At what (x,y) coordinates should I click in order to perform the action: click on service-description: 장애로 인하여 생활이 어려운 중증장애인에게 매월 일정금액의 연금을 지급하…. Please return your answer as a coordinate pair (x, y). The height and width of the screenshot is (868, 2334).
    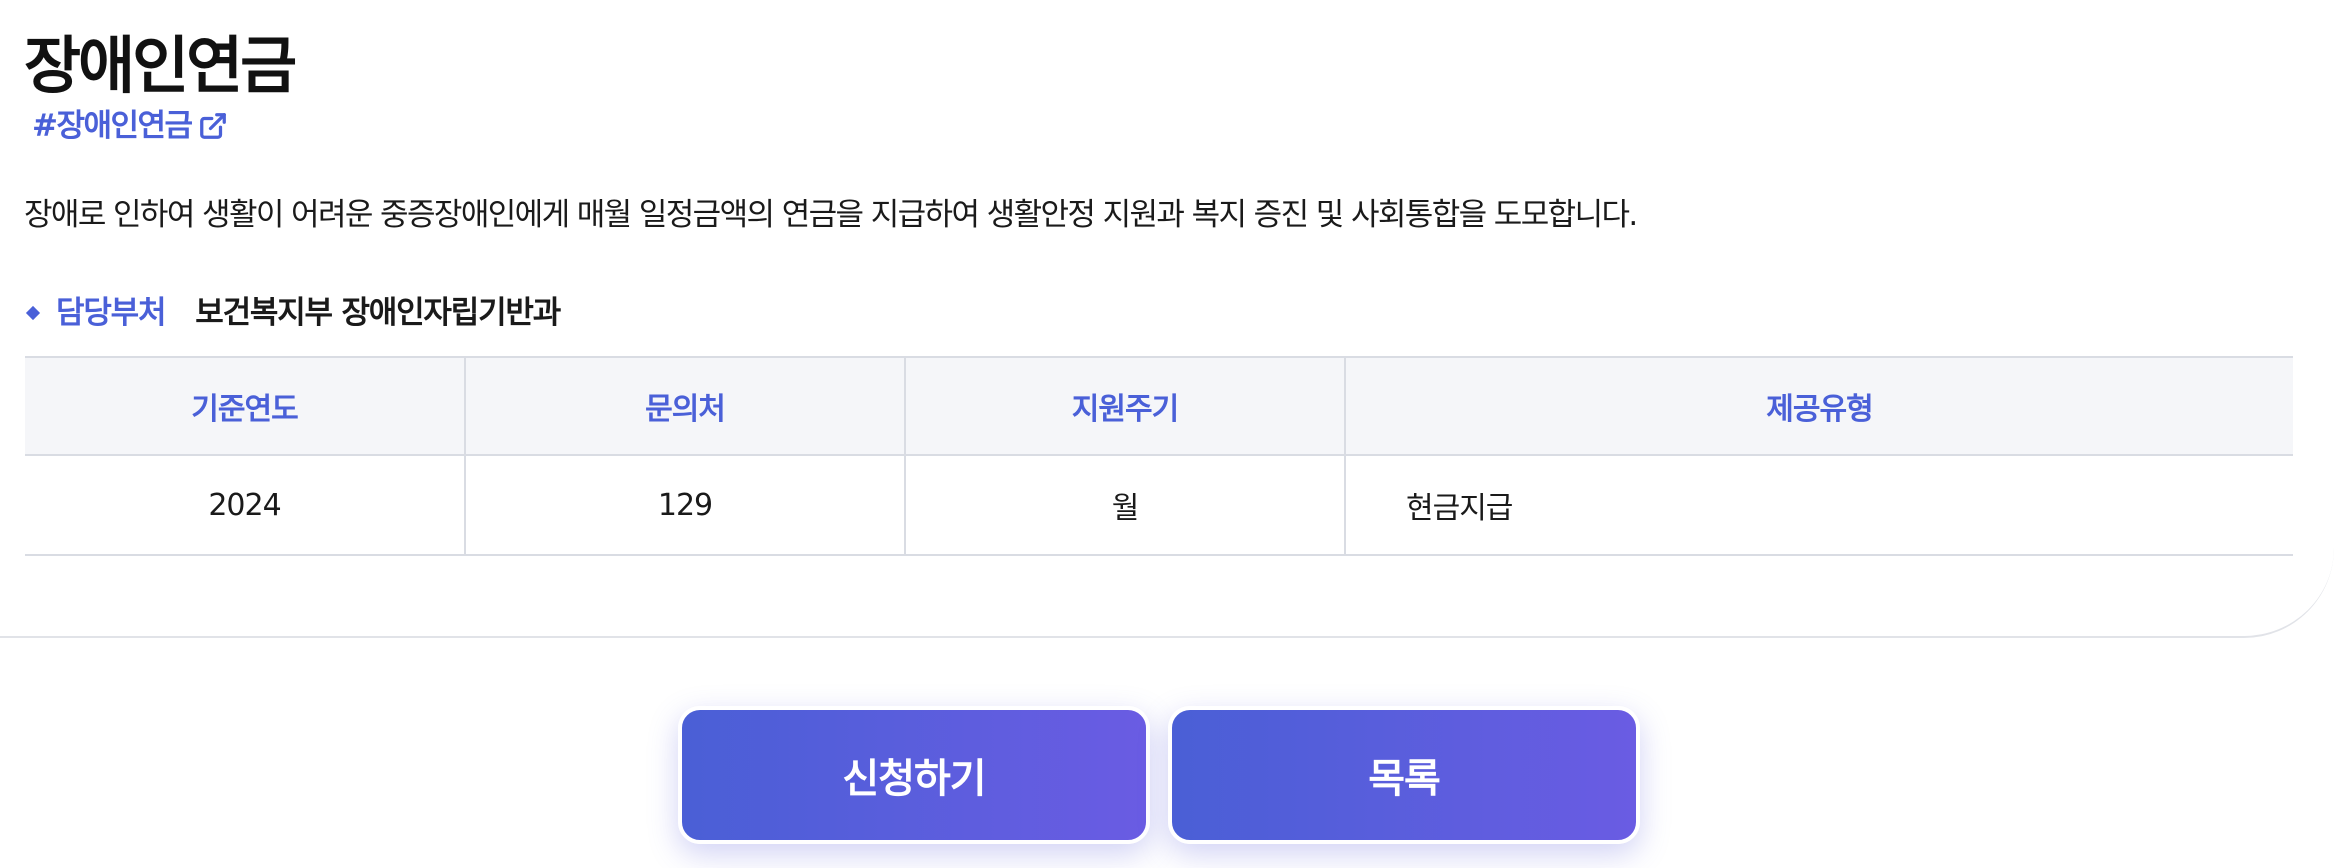
    Looking at the image, I should click on (831, 215).